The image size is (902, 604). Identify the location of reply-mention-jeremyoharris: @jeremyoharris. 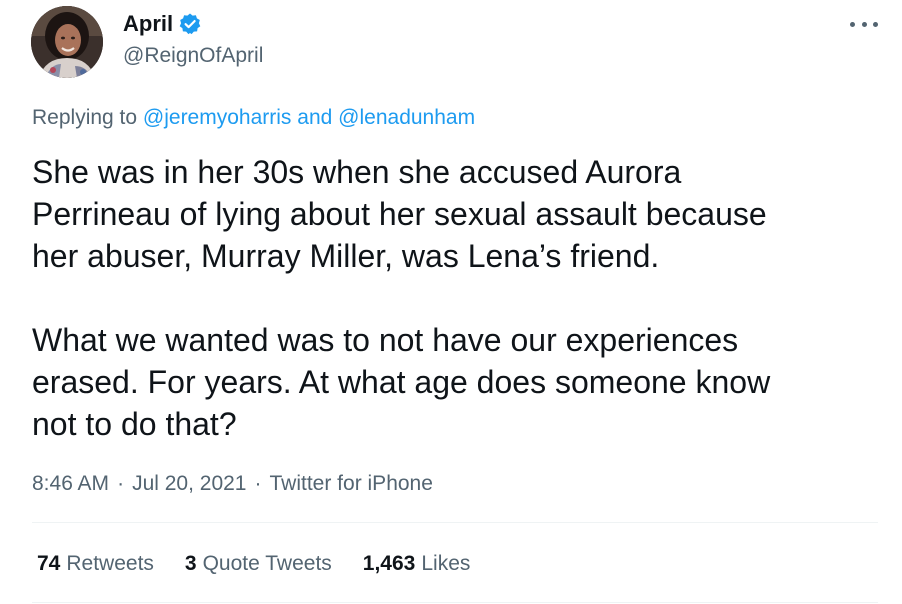
(217, 117).